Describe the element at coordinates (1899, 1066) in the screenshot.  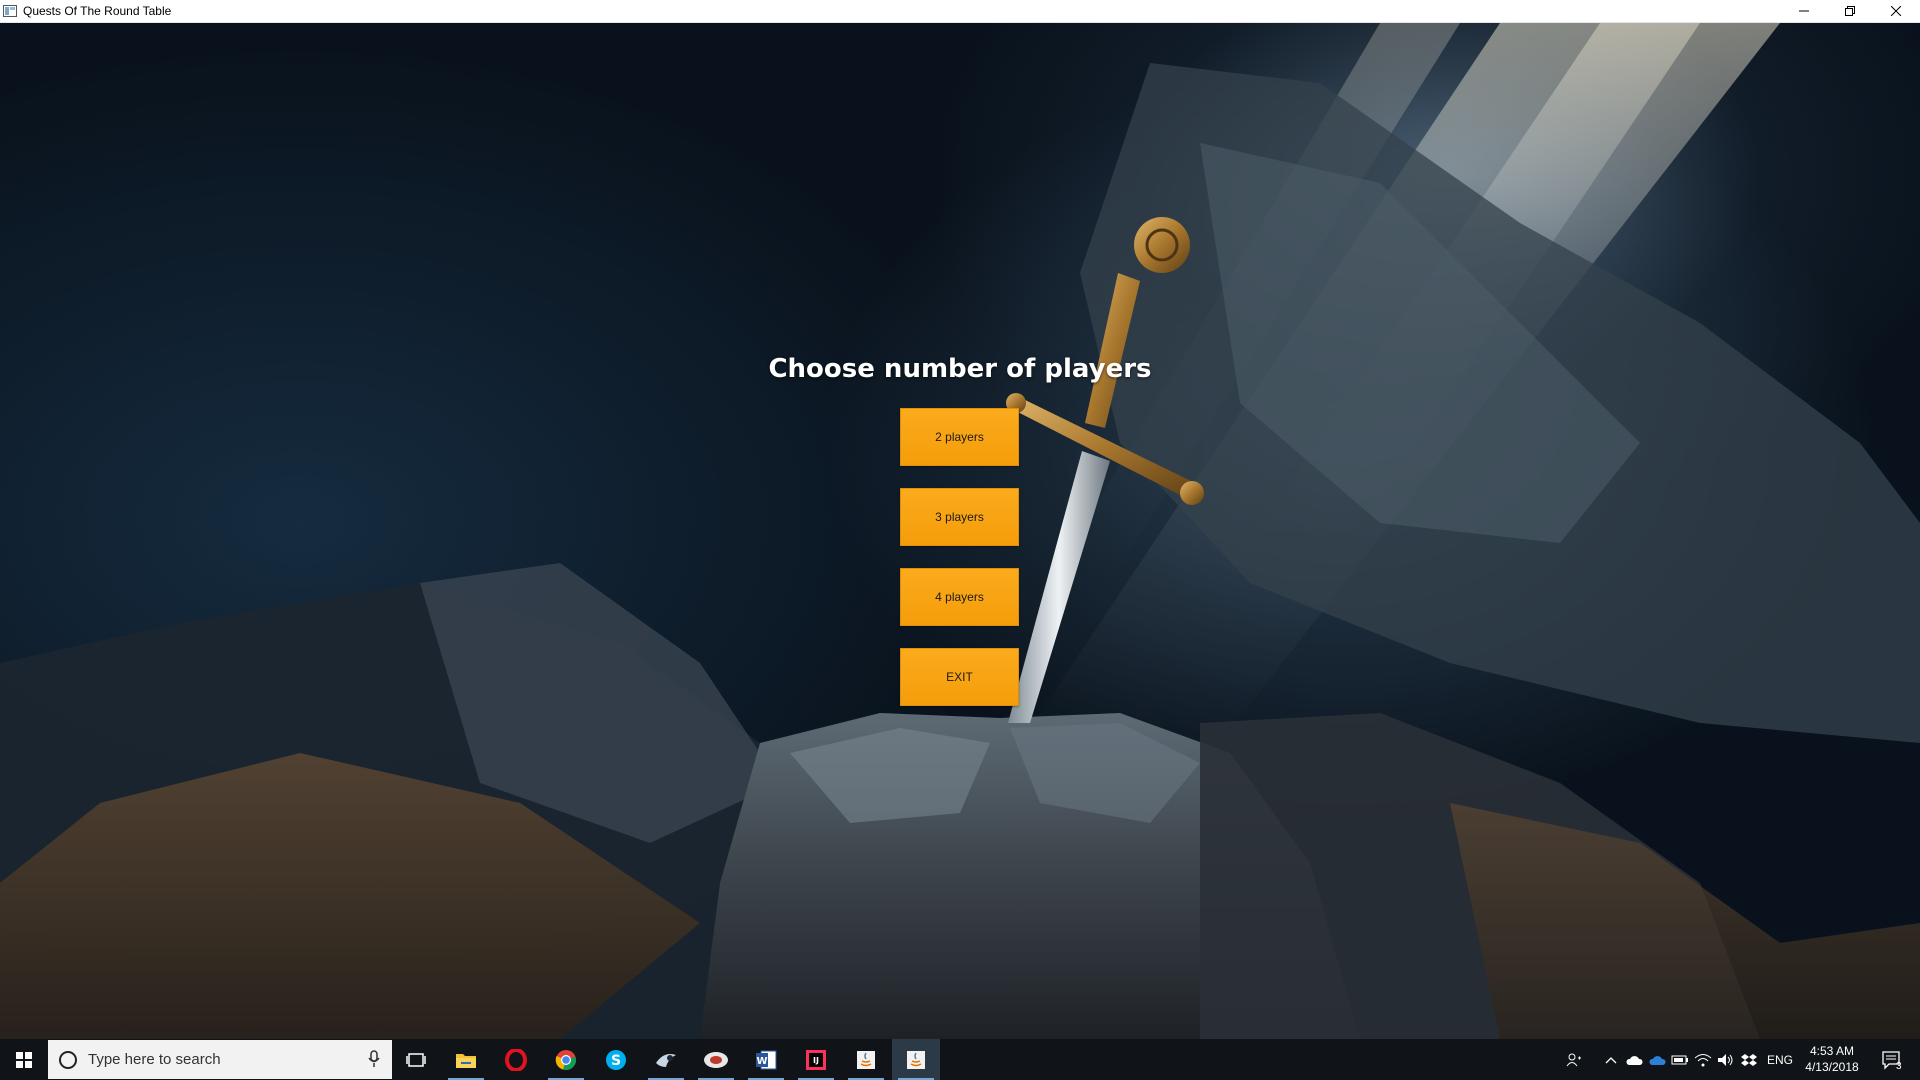
I see `notification-count-badge: 3` at that location.